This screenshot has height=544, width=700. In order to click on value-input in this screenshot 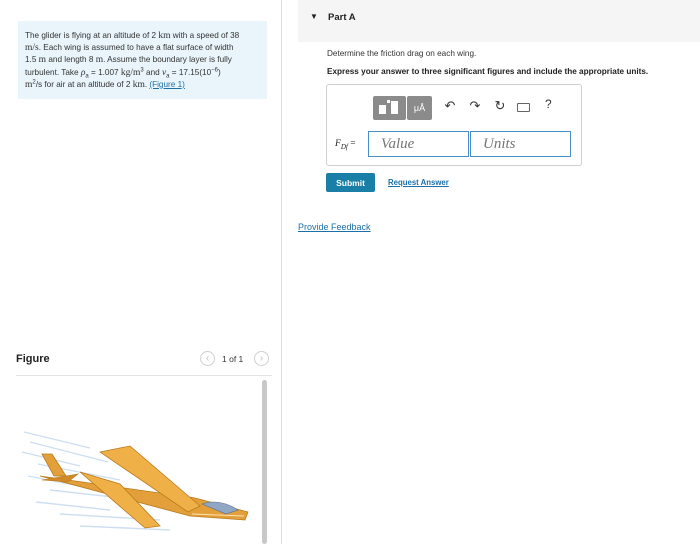, I will do `click(418, 144)`.